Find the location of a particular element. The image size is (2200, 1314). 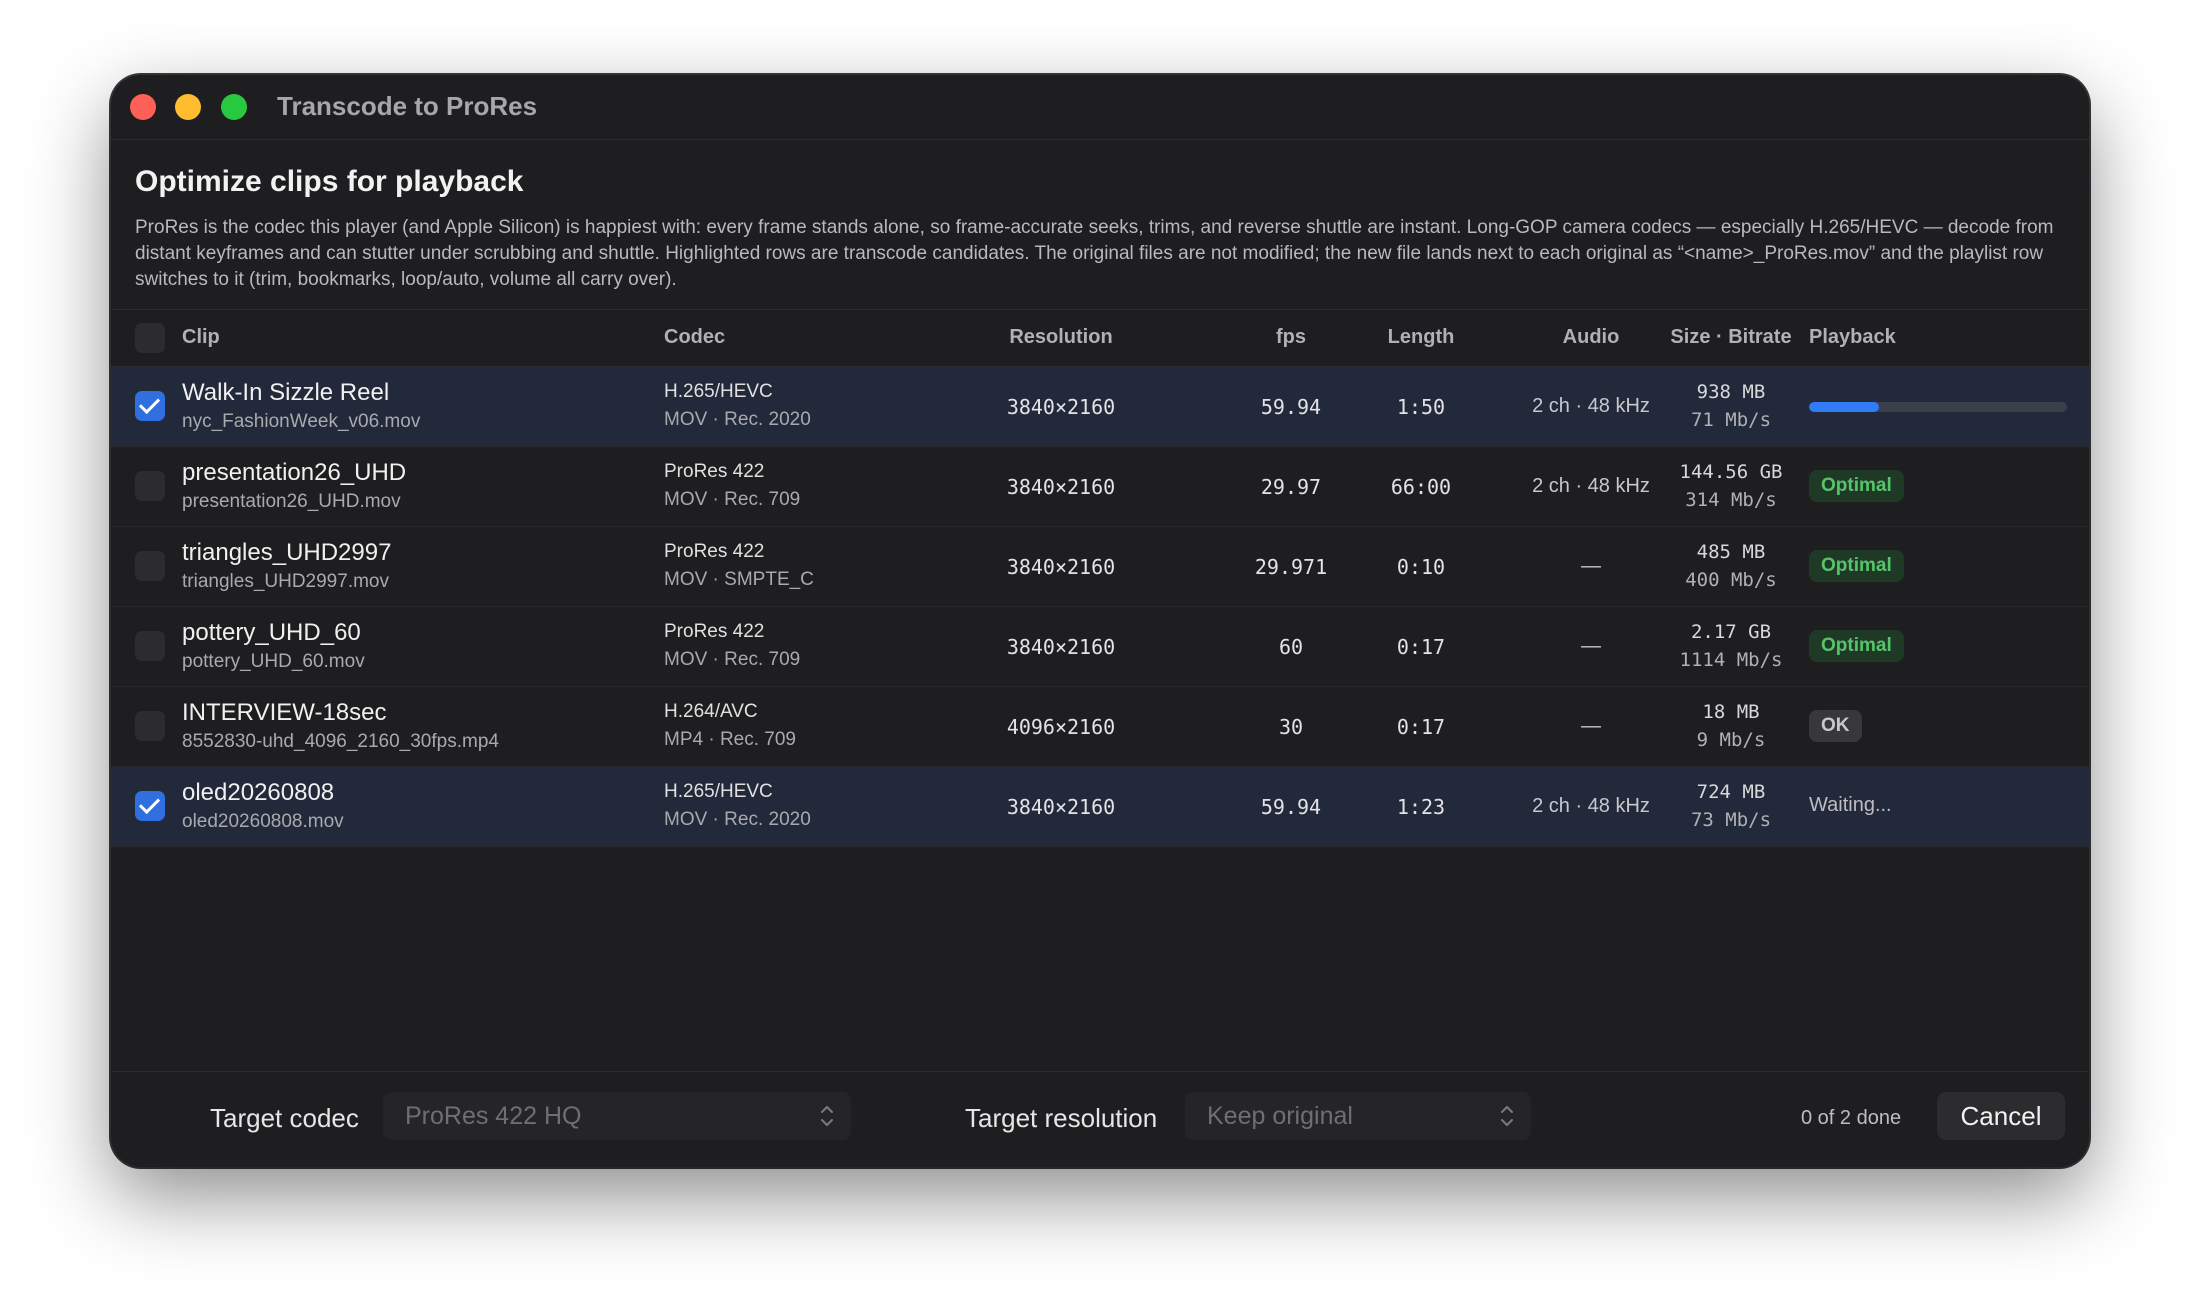

file-size: 18 MB is located at coordinates (1731, 712).